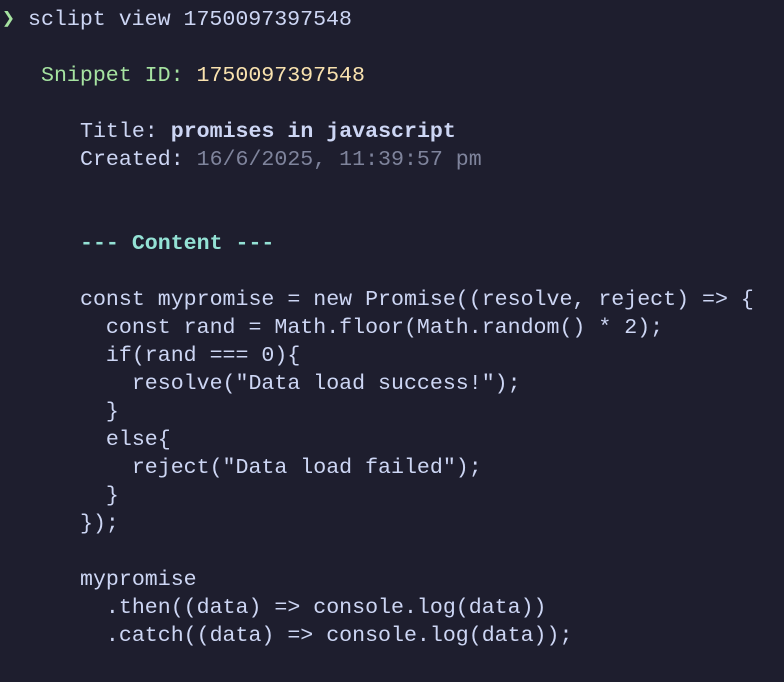 This screenshot has height=682, width=784. Describe the element at coordinates (132, 160) in the screenshot. I see `created-label: Created:` at that location.